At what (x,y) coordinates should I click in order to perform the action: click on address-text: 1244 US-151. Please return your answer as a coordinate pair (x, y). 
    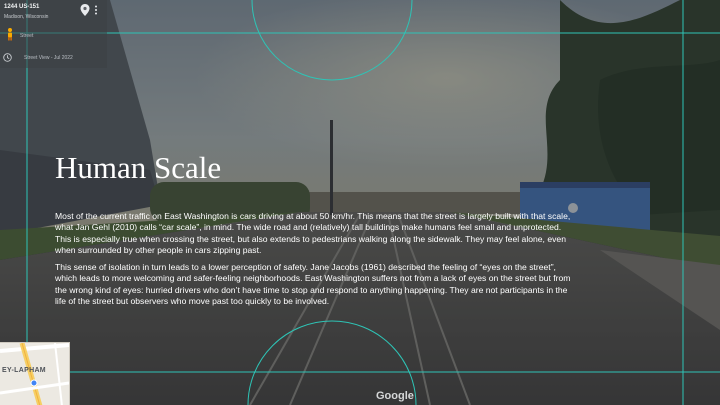
    Looking at the image, I should click on (22, 7).